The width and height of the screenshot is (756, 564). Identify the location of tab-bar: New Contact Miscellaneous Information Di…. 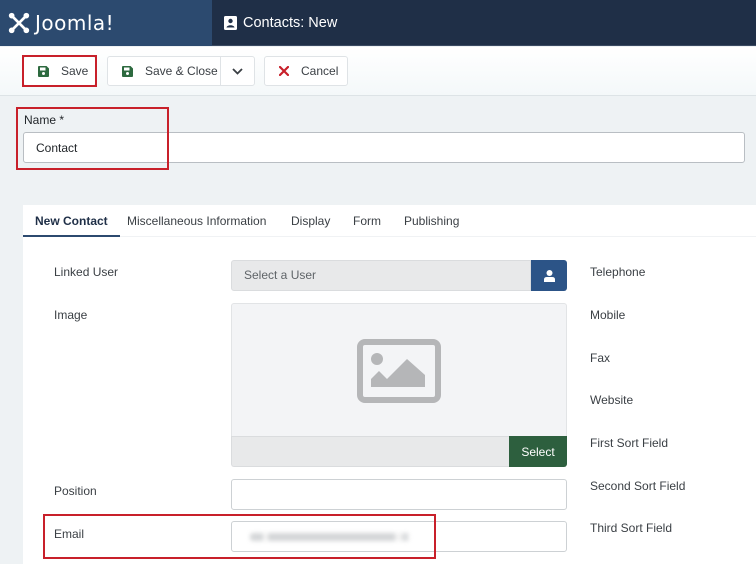
(389, 221).